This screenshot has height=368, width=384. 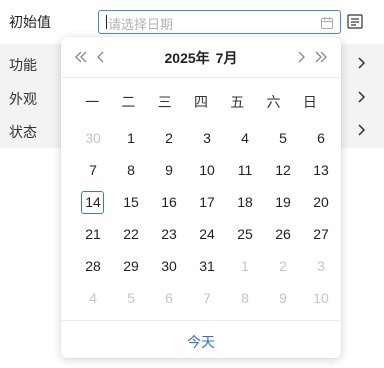 I want to click on weekday-header: 一 二 三 四 五 六 日, so click(x=201, y=102).